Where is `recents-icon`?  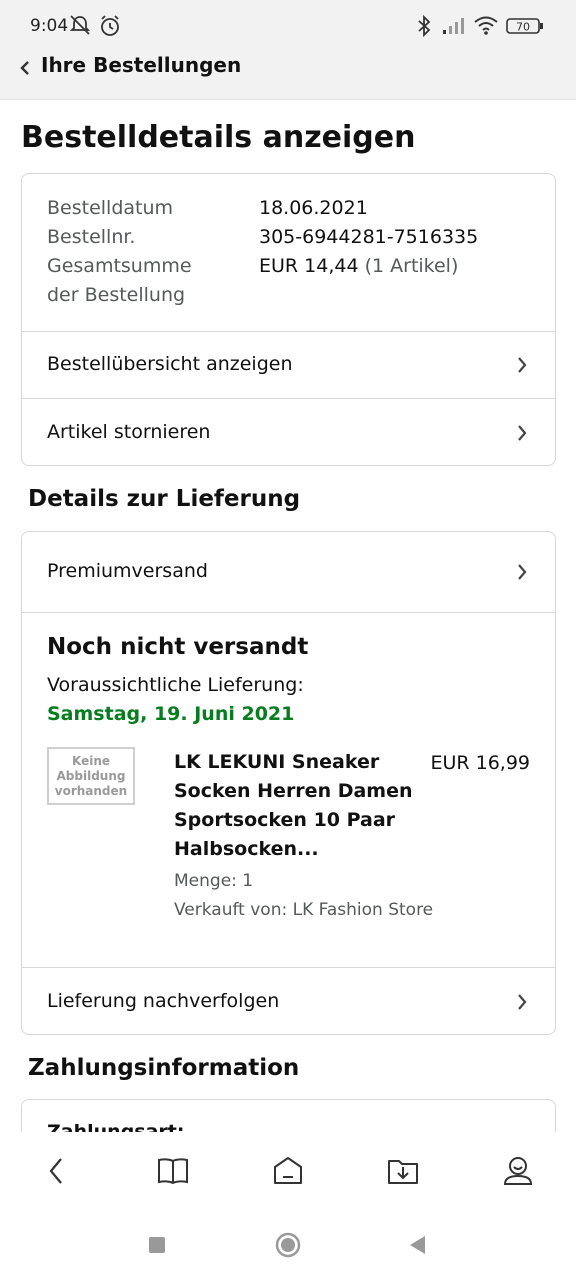 recents-icon is located at coordinates (157, 1247).